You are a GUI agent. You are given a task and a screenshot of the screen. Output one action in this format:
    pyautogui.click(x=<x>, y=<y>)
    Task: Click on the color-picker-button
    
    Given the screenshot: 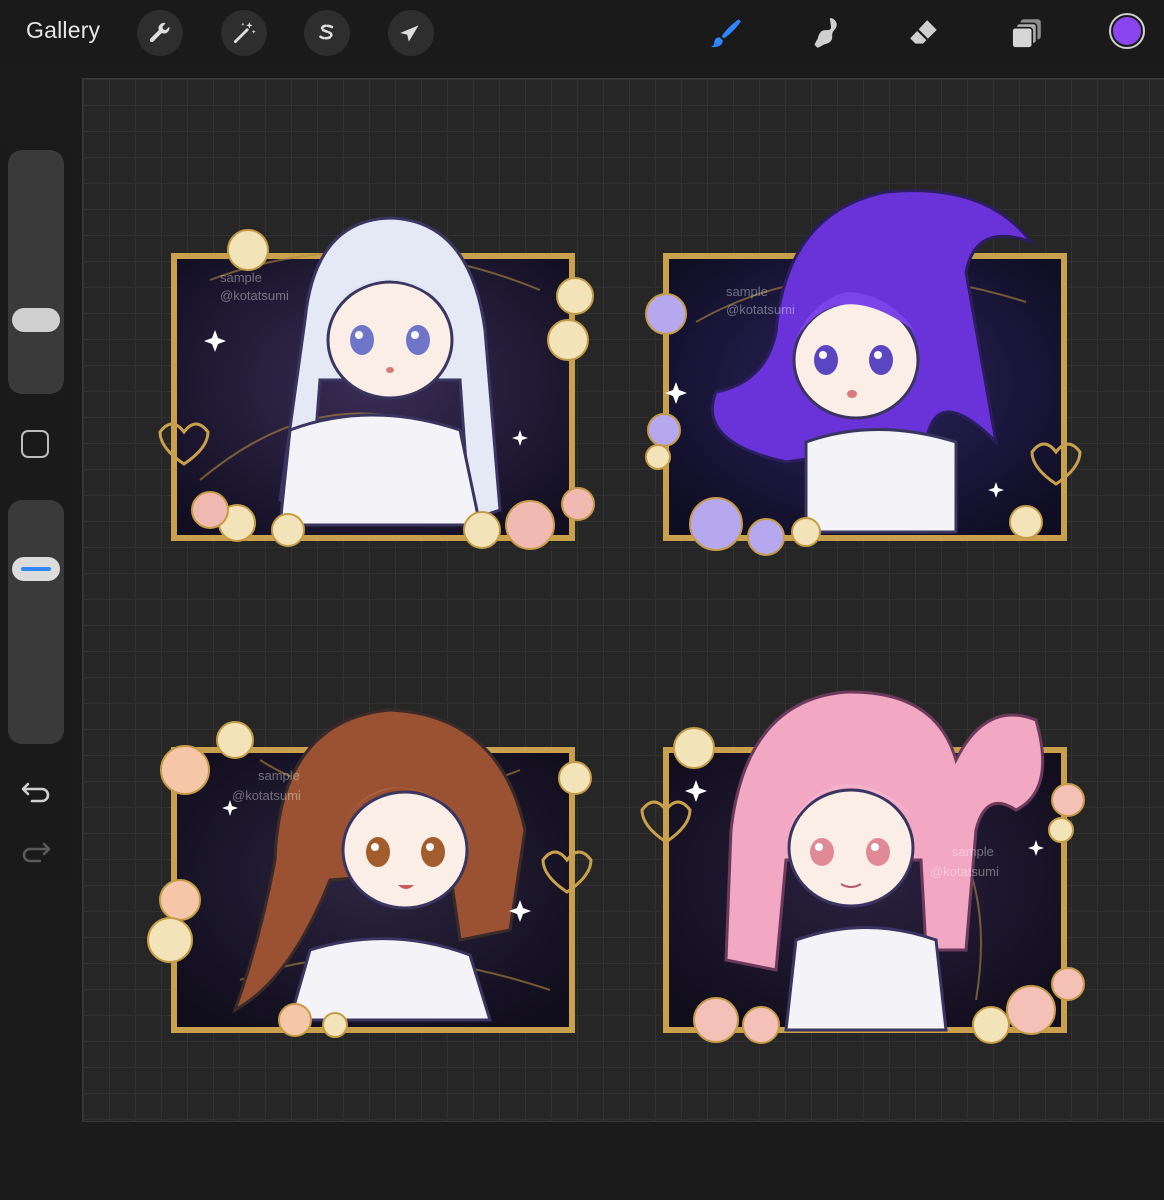 What is the action you would take?
    pyautogui.click(x=1127, y=31)
    